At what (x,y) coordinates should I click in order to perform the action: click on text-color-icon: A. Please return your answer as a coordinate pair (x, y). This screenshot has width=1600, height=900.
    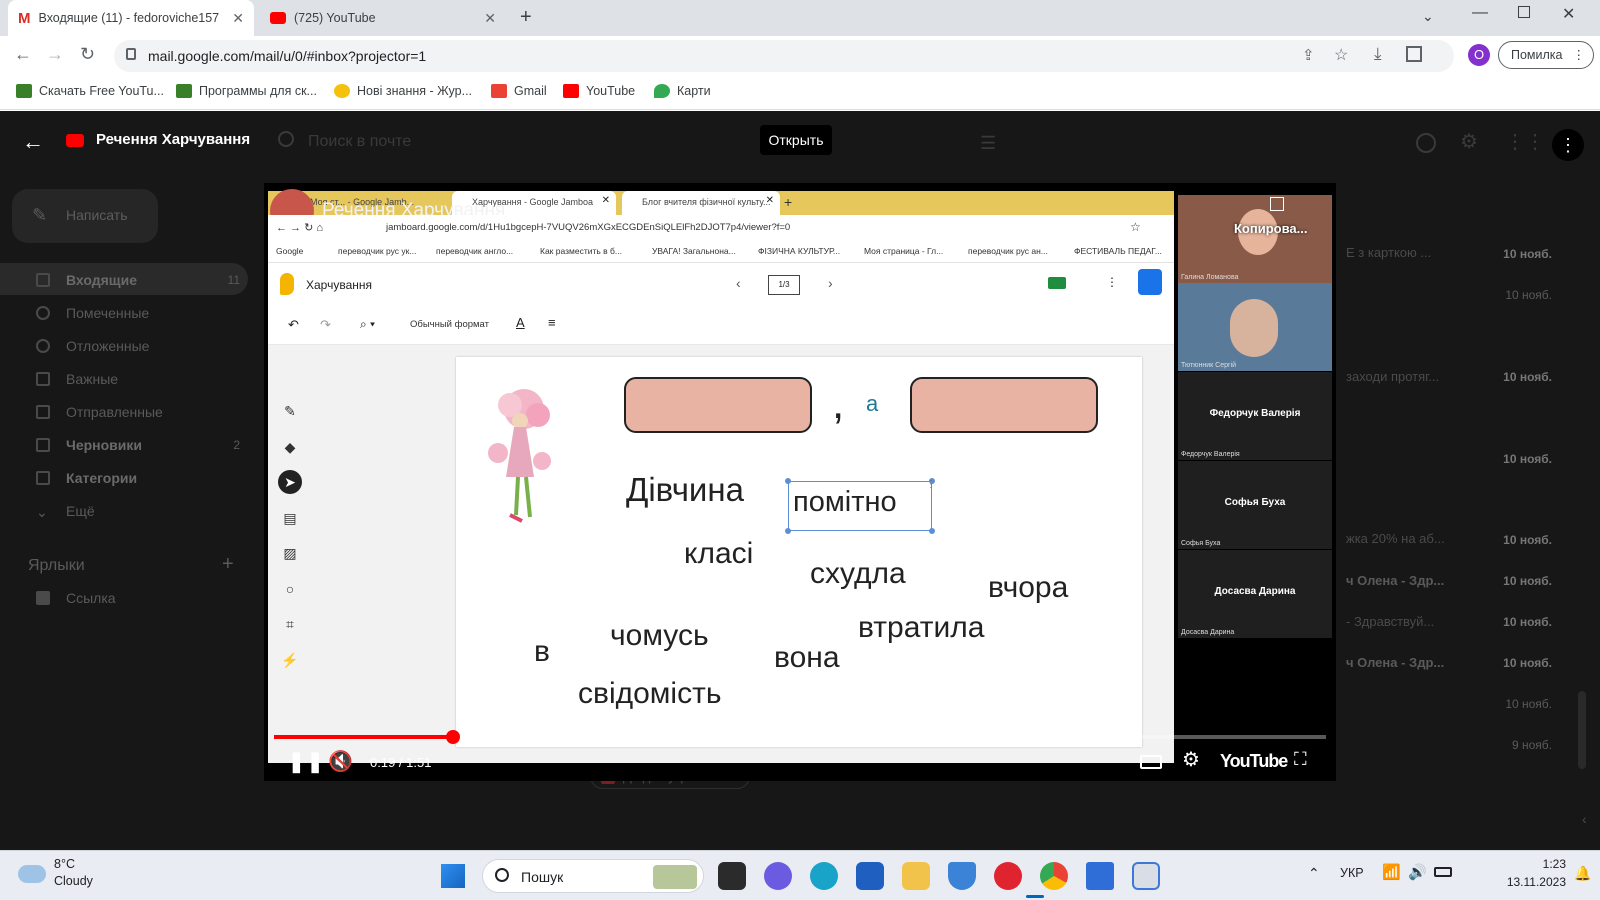
    Looking at the image, I should click on (520, 322).